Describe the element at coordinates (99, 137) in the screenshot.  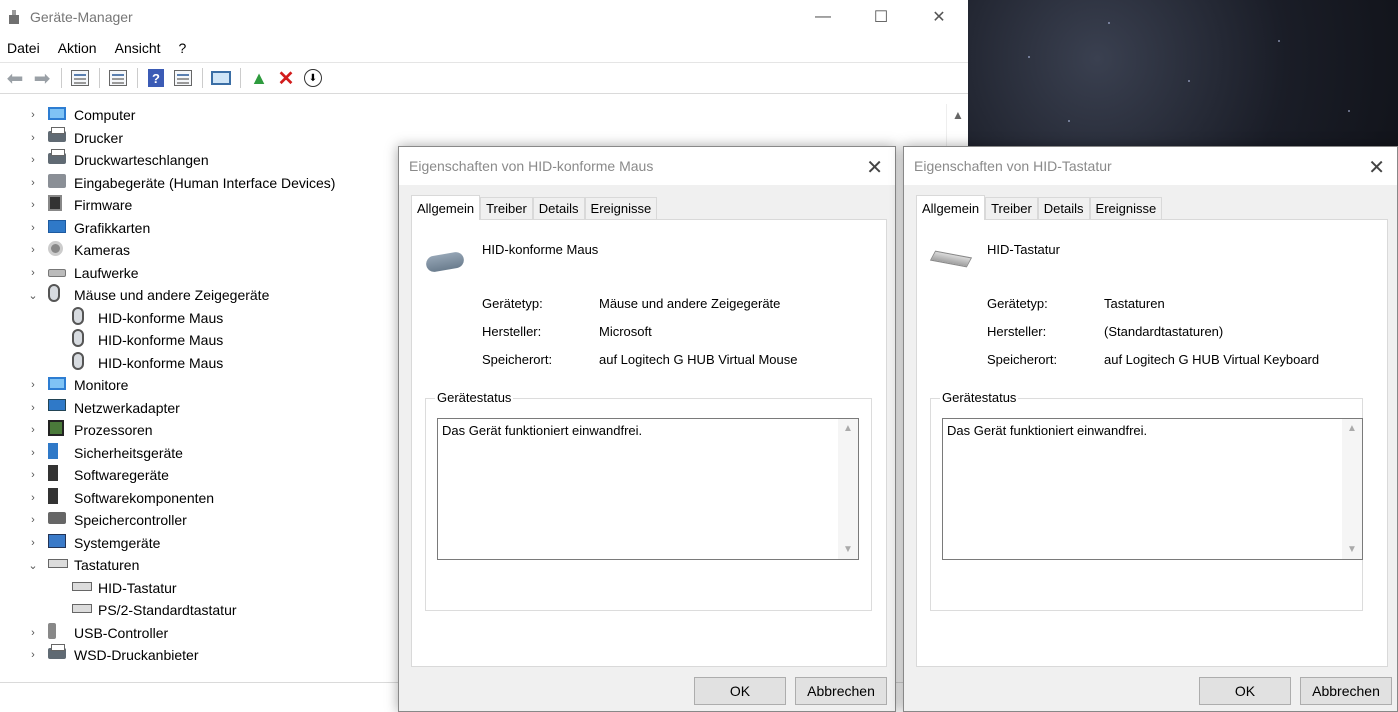
I see `tree-item-label: Drucker` at that location.